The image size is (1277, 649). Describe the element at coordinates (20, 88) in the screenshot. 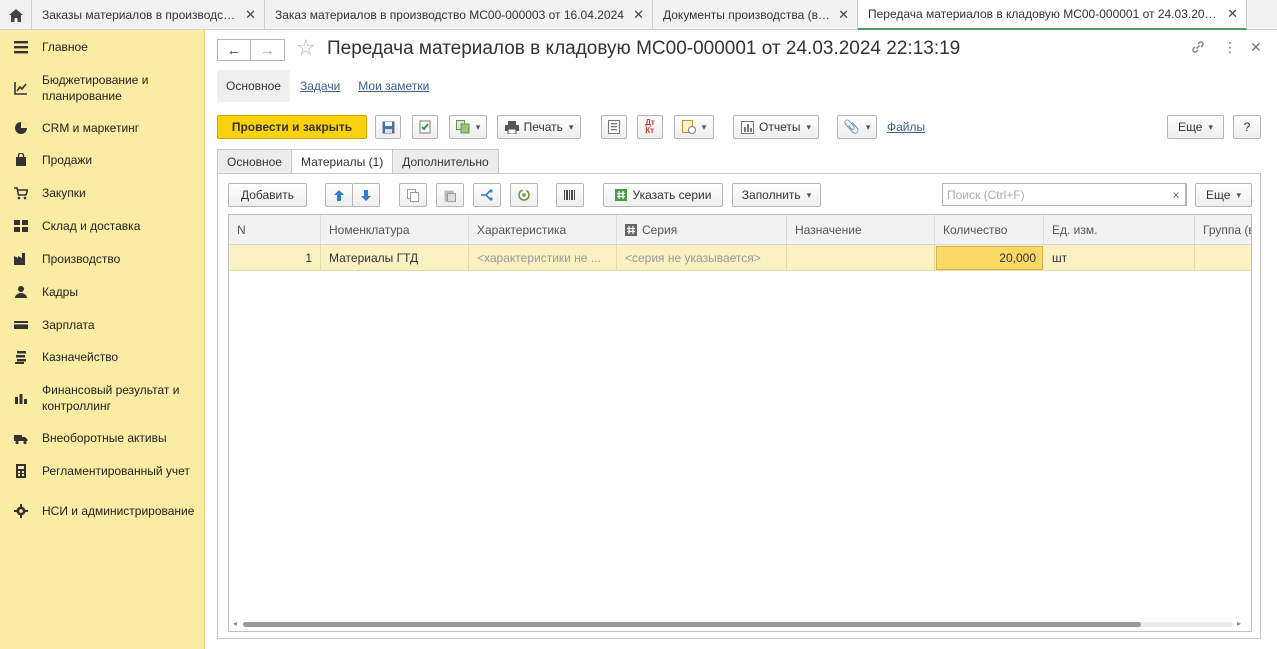

I see `chart-line-icon` at that location.